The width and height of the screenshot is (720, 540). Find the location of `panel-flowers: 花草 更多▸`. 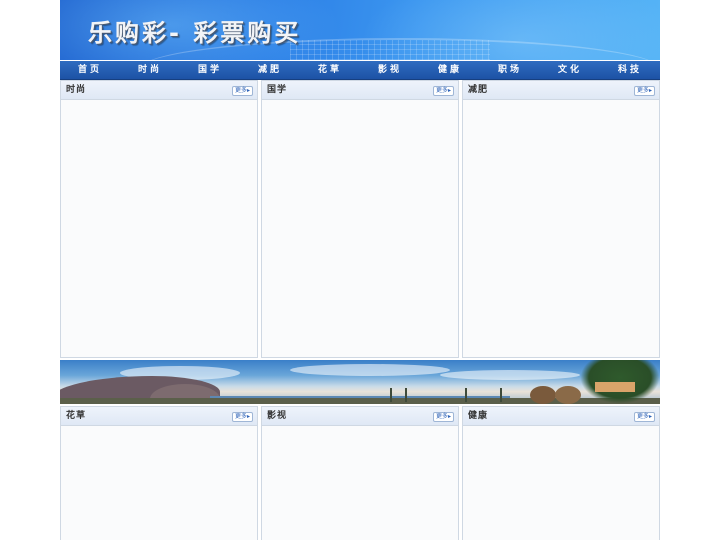

panel-flowers: 花草 更多▸ is located at coordinates (159, 473).